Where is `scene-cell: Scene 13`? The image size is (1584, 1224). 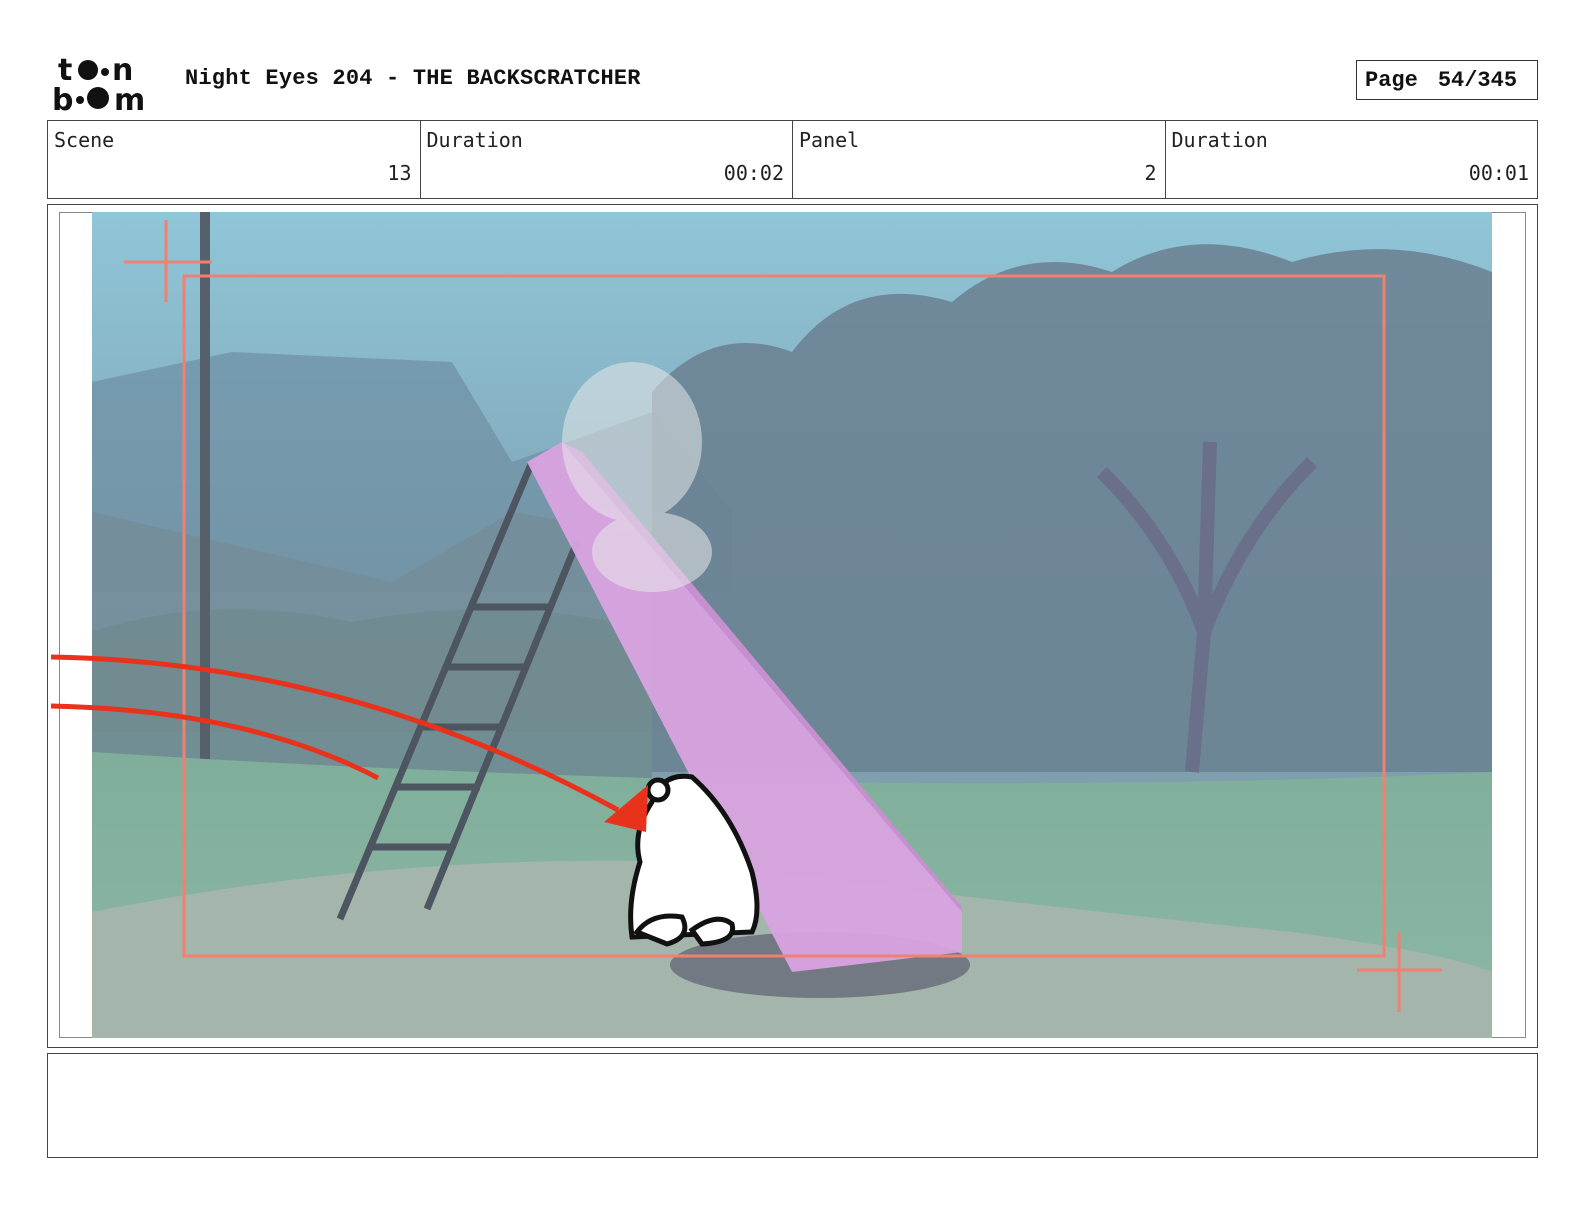
scene-cell: Scene 13 is located at coordinates (234, 159).